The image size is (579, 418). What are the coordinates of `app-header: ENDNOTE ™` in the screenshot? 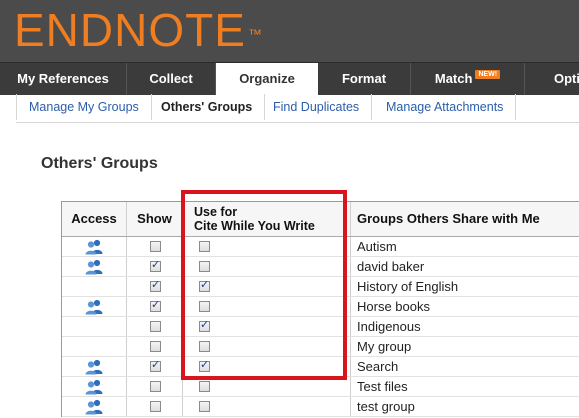 It's located at (289, 31).